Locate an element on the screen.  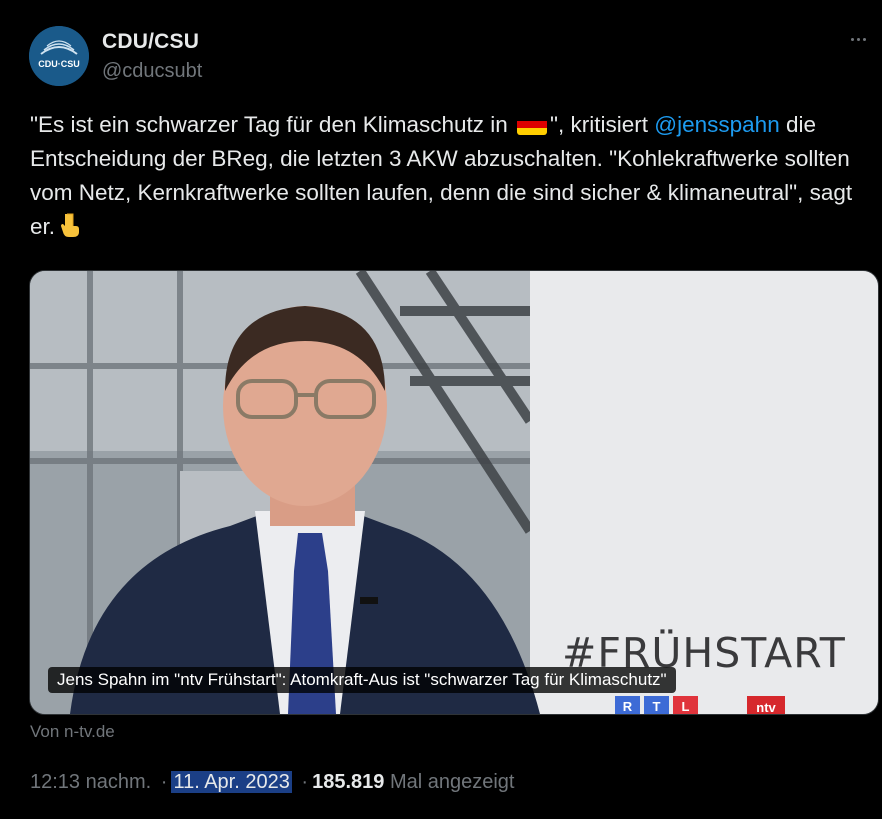
avatar: CDU·CSU is located at coordinates (59, 56).